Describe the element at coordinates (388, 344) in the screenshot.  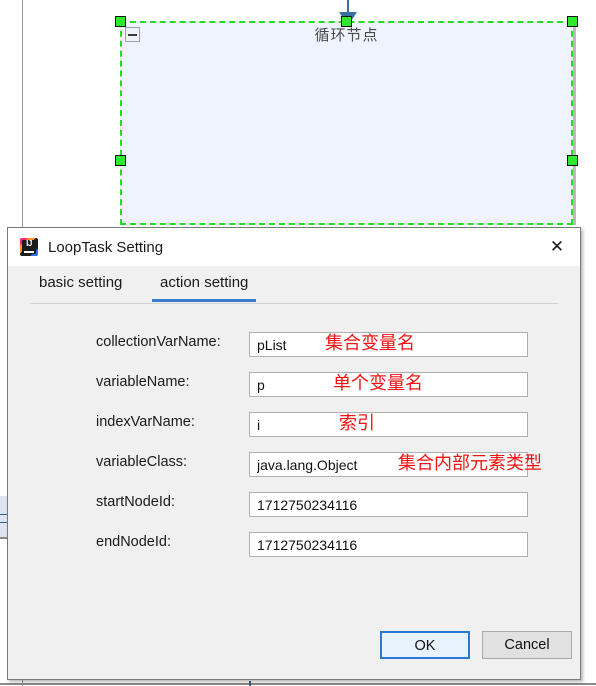
I see `input-collectionvarname` at that location.